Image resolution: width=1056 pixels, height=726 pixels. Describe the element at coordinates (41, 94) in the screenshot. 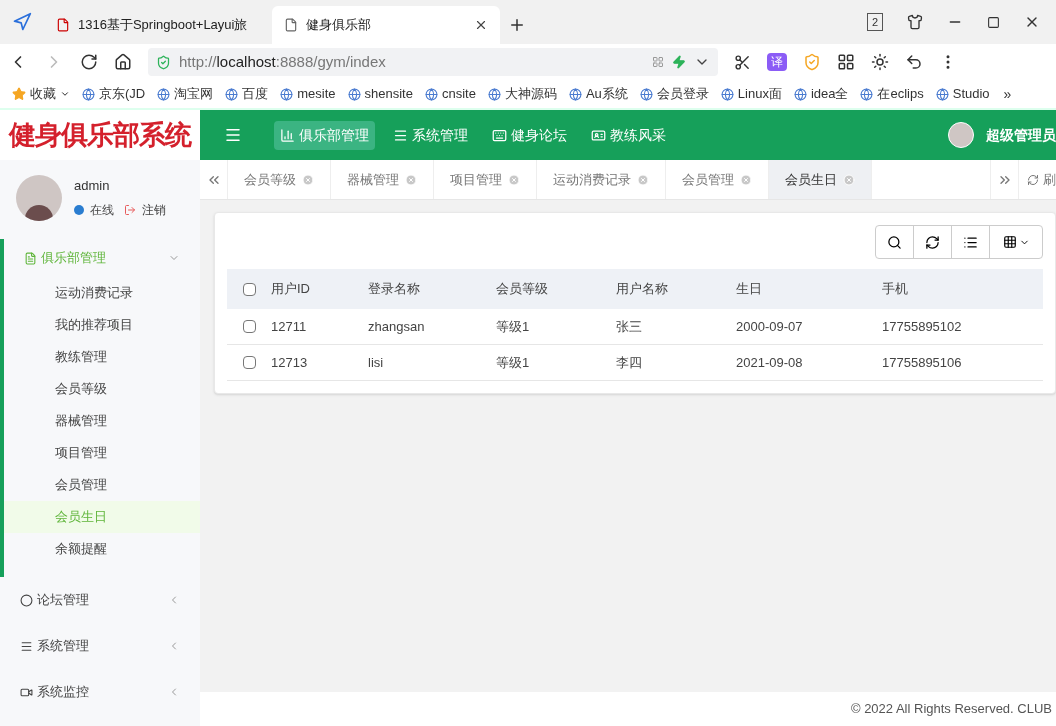

I see `bookmark-item: 收藏` at that location.